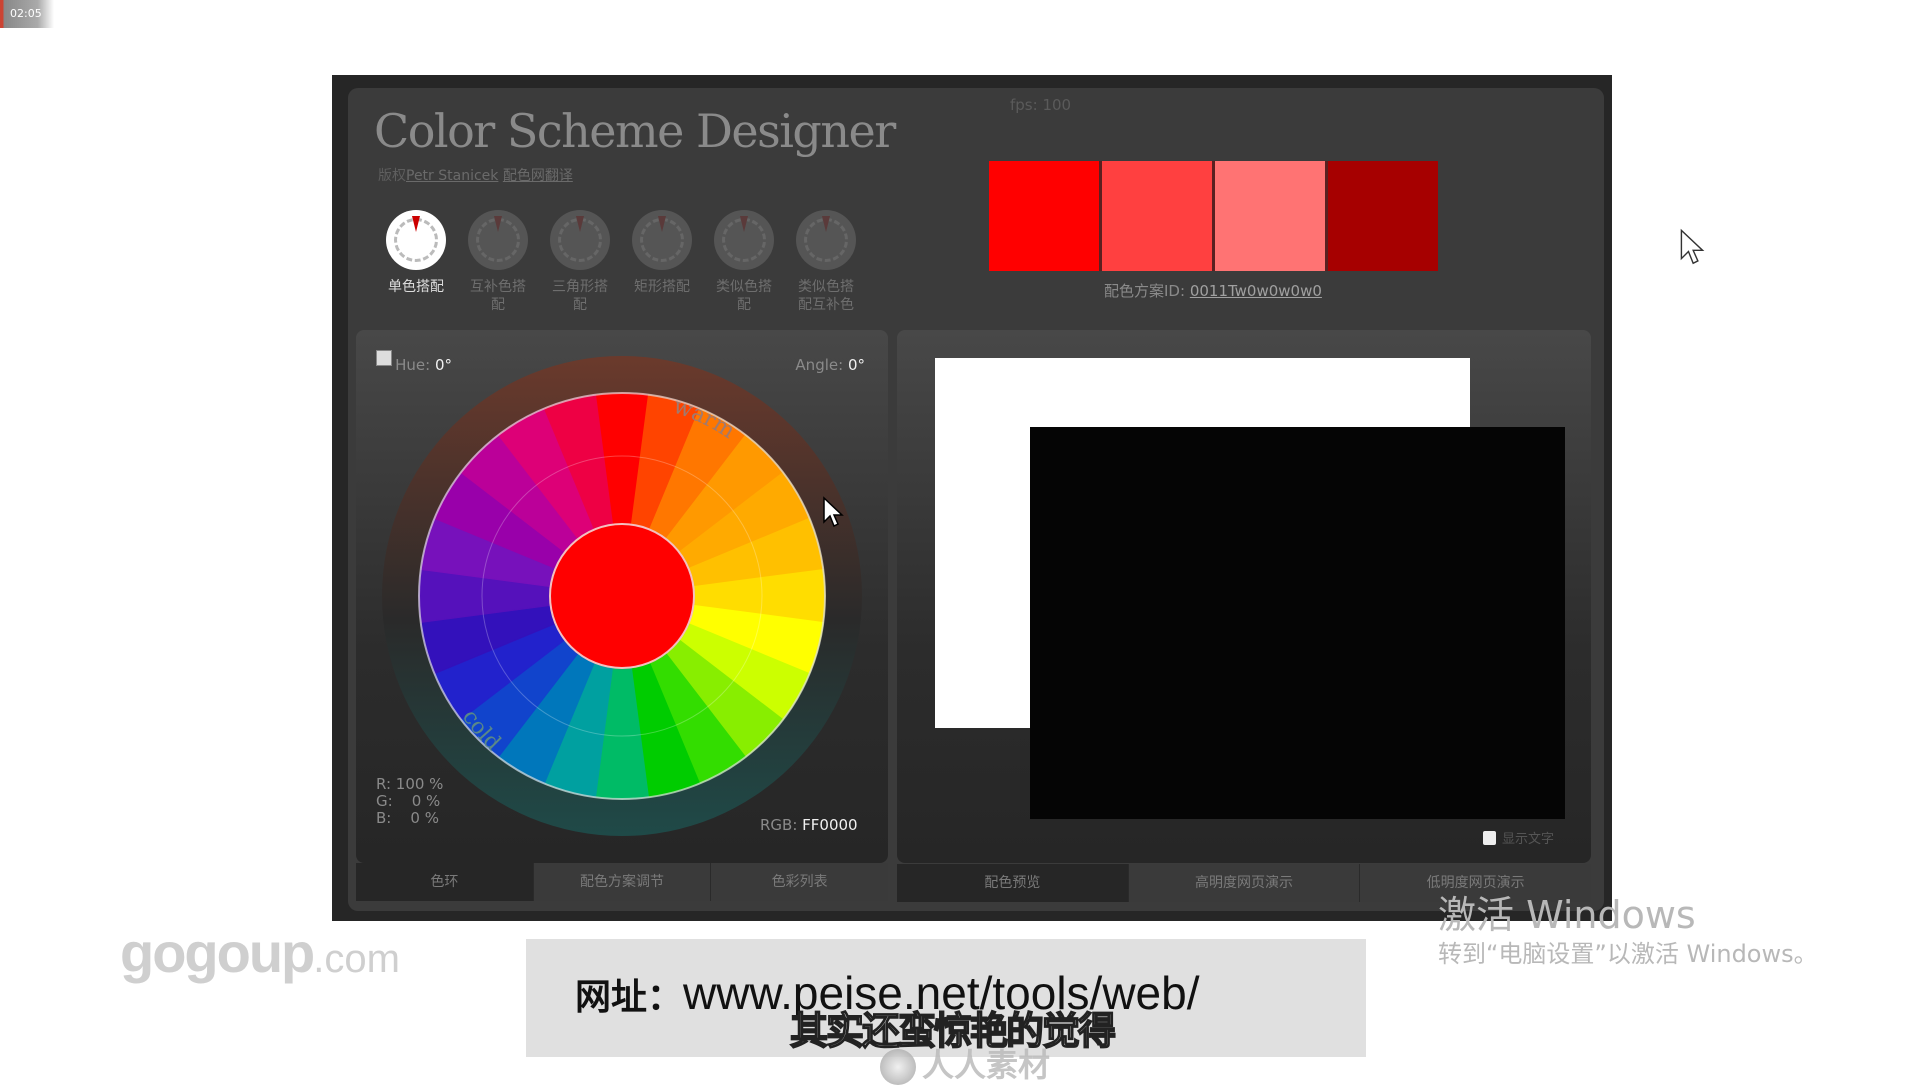 Image resolution: width=1920 pixels, height=1086 pixels. I want to click on angle-label: Angle:, so click(819, 365).